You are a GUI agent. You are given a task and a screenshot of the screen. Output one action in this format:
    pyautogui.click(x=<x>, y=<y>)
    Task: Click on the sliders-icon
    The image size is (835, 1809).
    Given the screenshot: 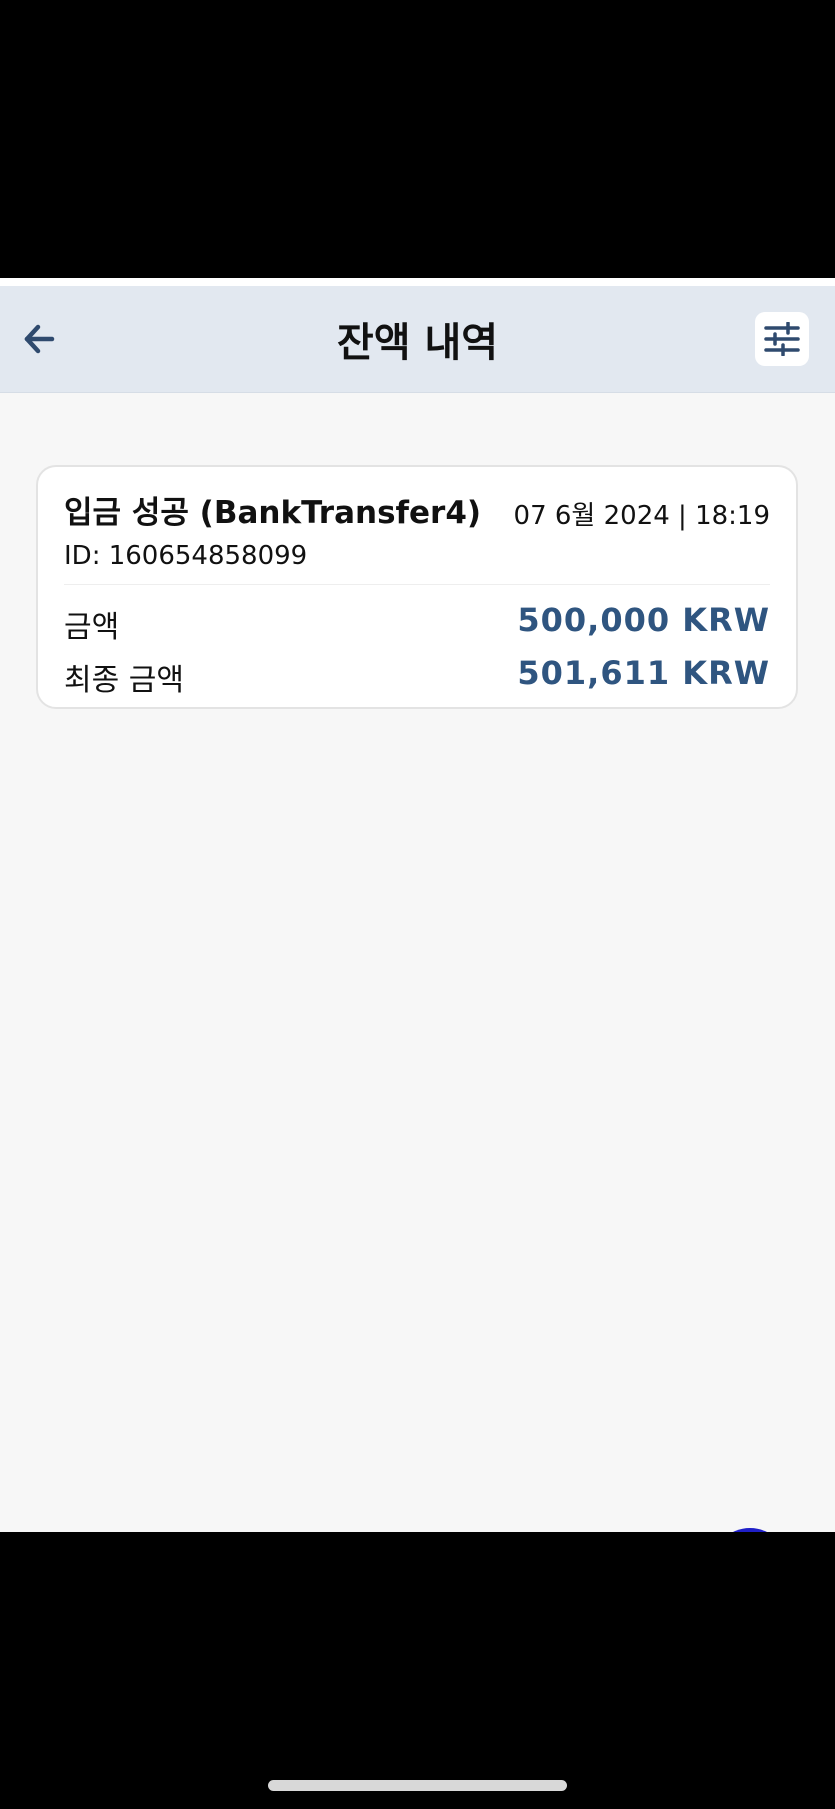 What is the action you would take?
    pyautogui.click(x=782, y=339)
    